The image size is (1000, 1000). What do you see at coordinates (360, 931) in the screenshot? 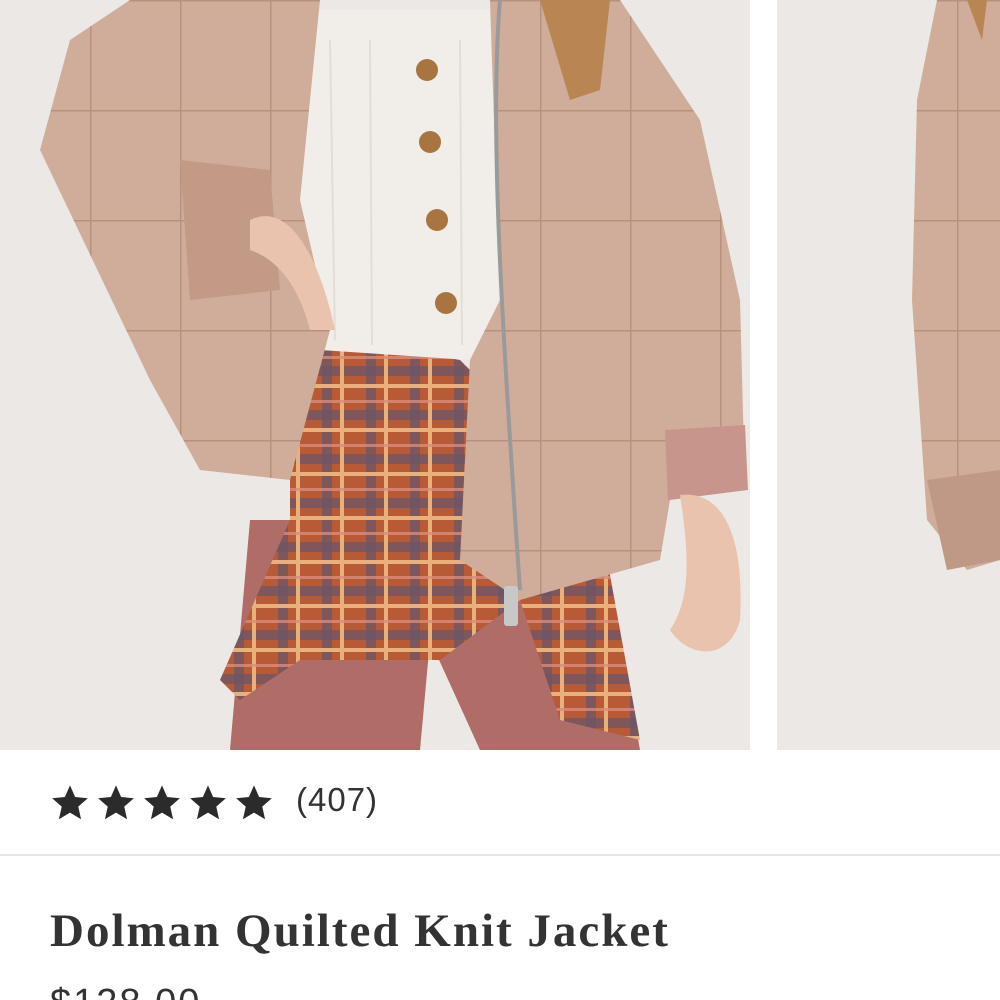
I see `product-title: Dolman Quilted Knit Jacket` at bounding box center [360, 931].